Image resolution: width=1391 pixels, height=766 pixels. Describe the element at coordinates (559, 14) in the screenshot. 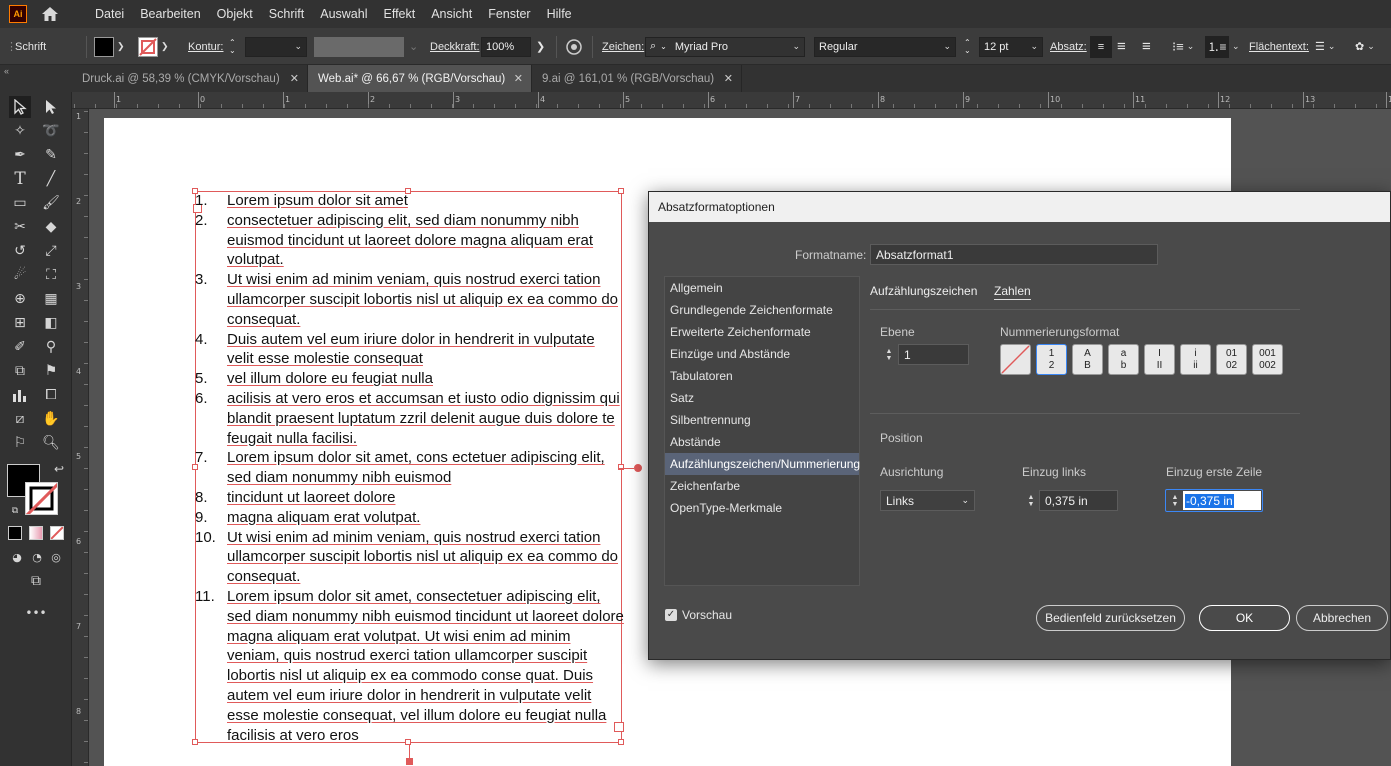

I see `menu-hilfe: Hilfe` at that location.